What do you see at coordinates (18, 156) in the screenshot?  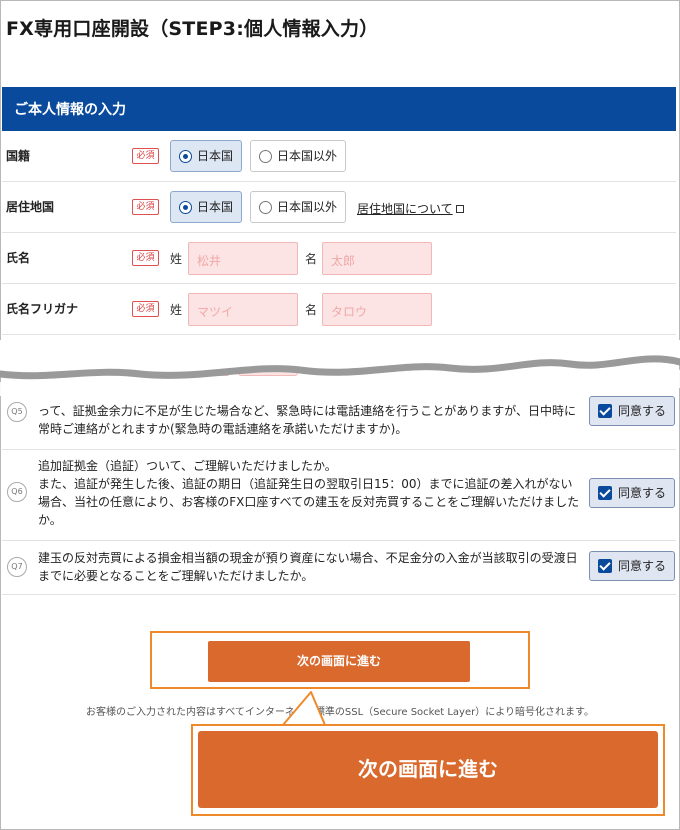 I see `nationality-label: 国籍` at bounding box center [18, 156].